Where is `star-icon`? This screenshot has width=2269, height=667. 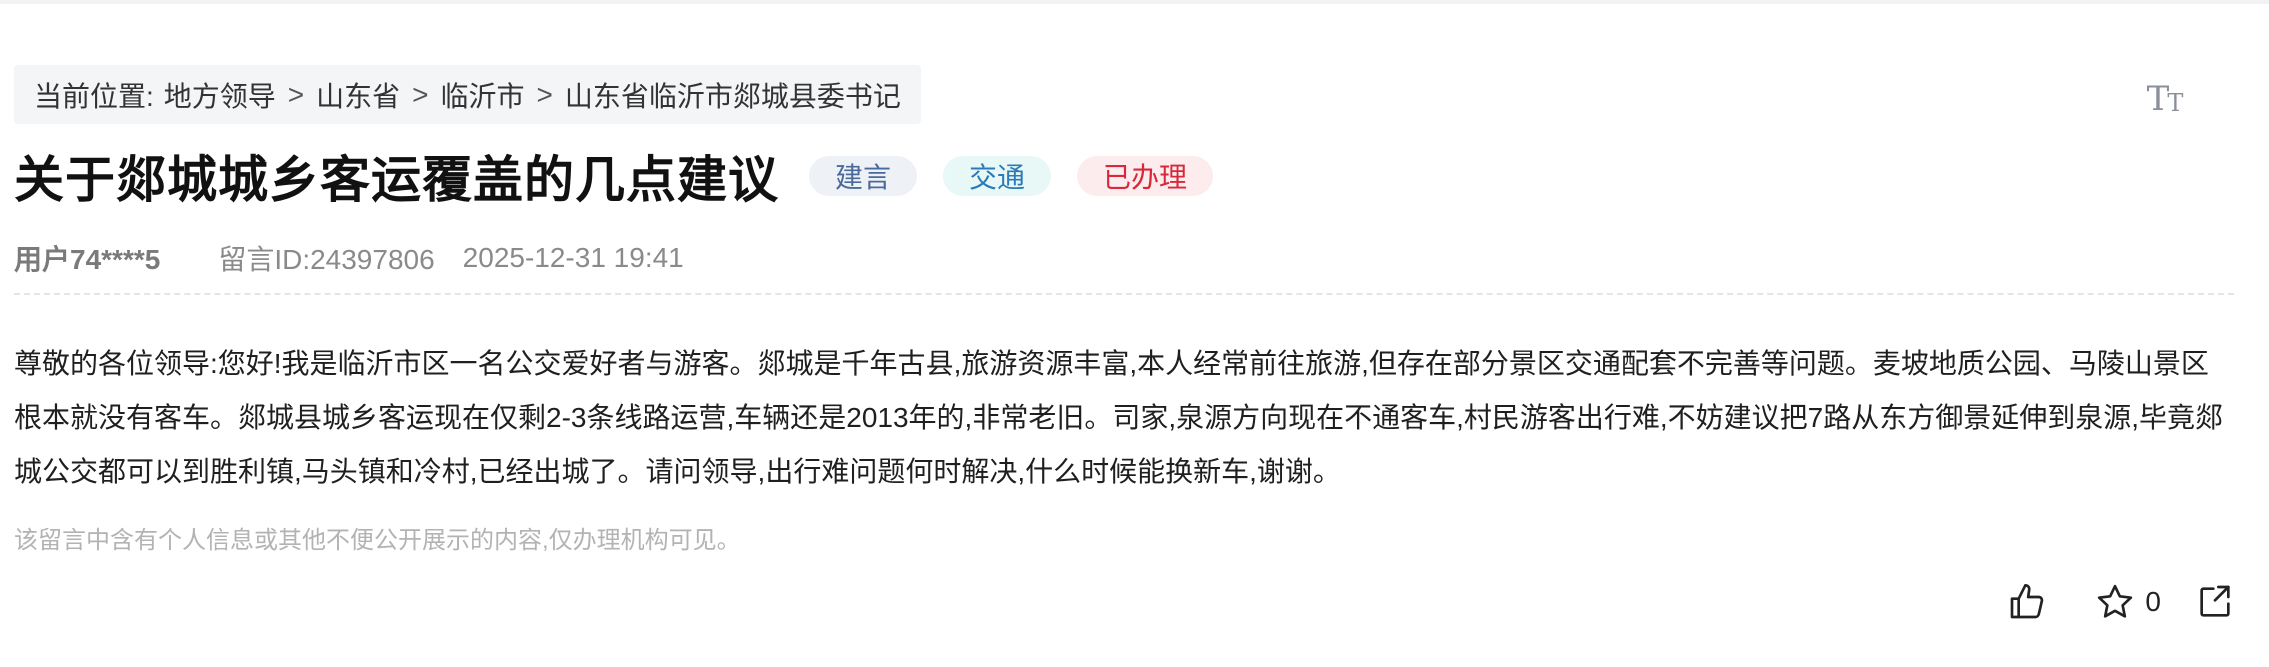 star-icon is located at coordinates (2115, 601).